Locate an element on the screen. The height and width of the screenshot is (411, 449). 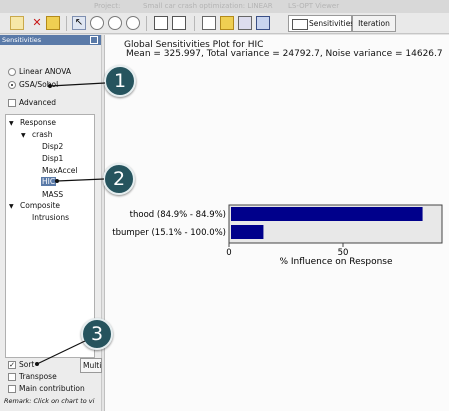
callout-3: 3 is located at coordinates (97, 334).